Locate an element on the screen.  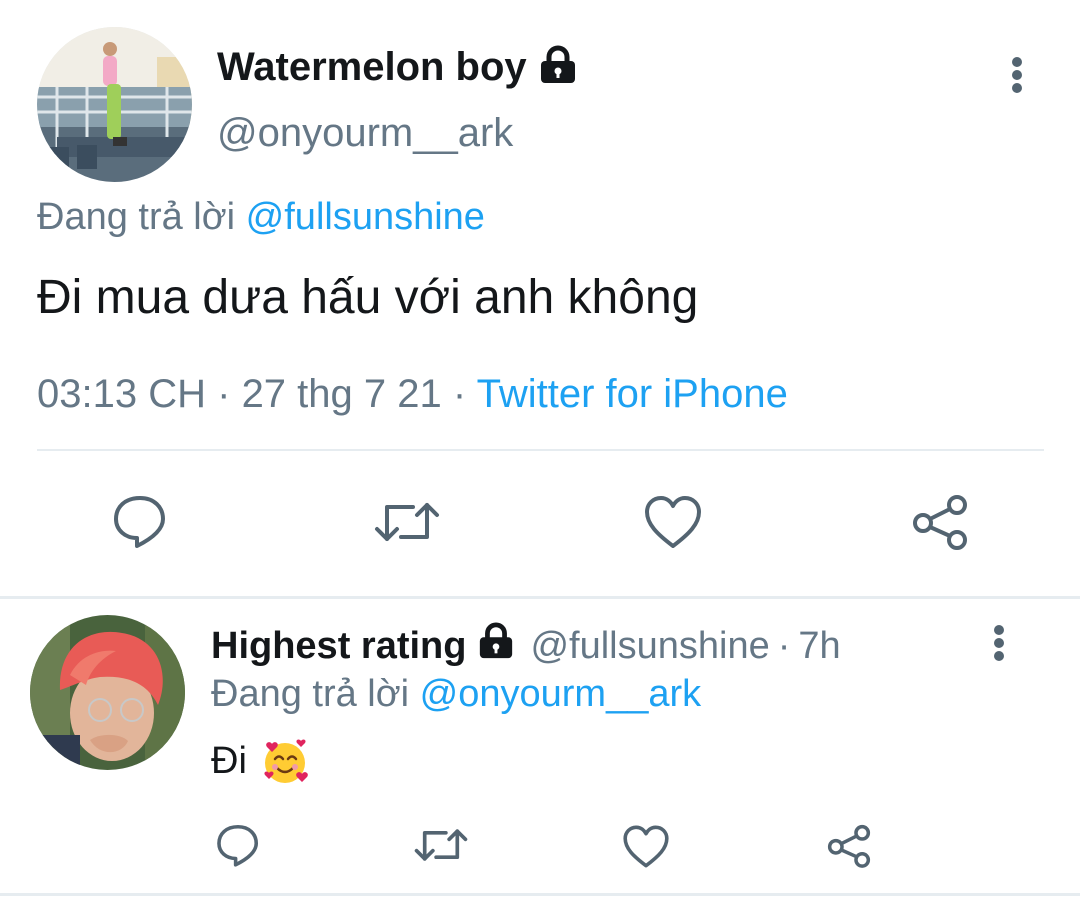
tweet-text: Đi mua dưa hấu với anh không is located at coordinates (368, 297).